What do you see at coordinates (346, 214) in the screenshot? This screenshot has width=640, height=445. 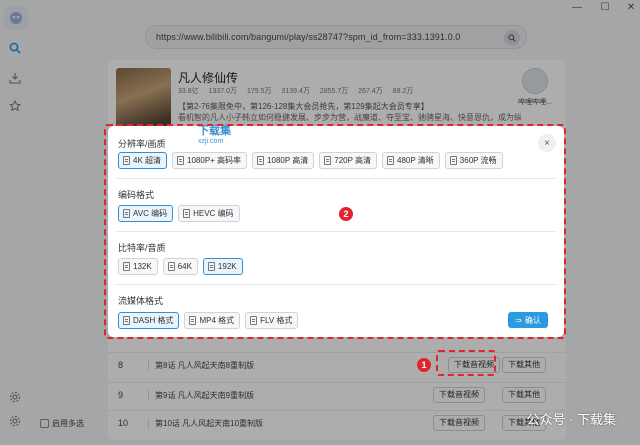 I see `annotation-badge-2: 2` at bounding box center [346, 214].